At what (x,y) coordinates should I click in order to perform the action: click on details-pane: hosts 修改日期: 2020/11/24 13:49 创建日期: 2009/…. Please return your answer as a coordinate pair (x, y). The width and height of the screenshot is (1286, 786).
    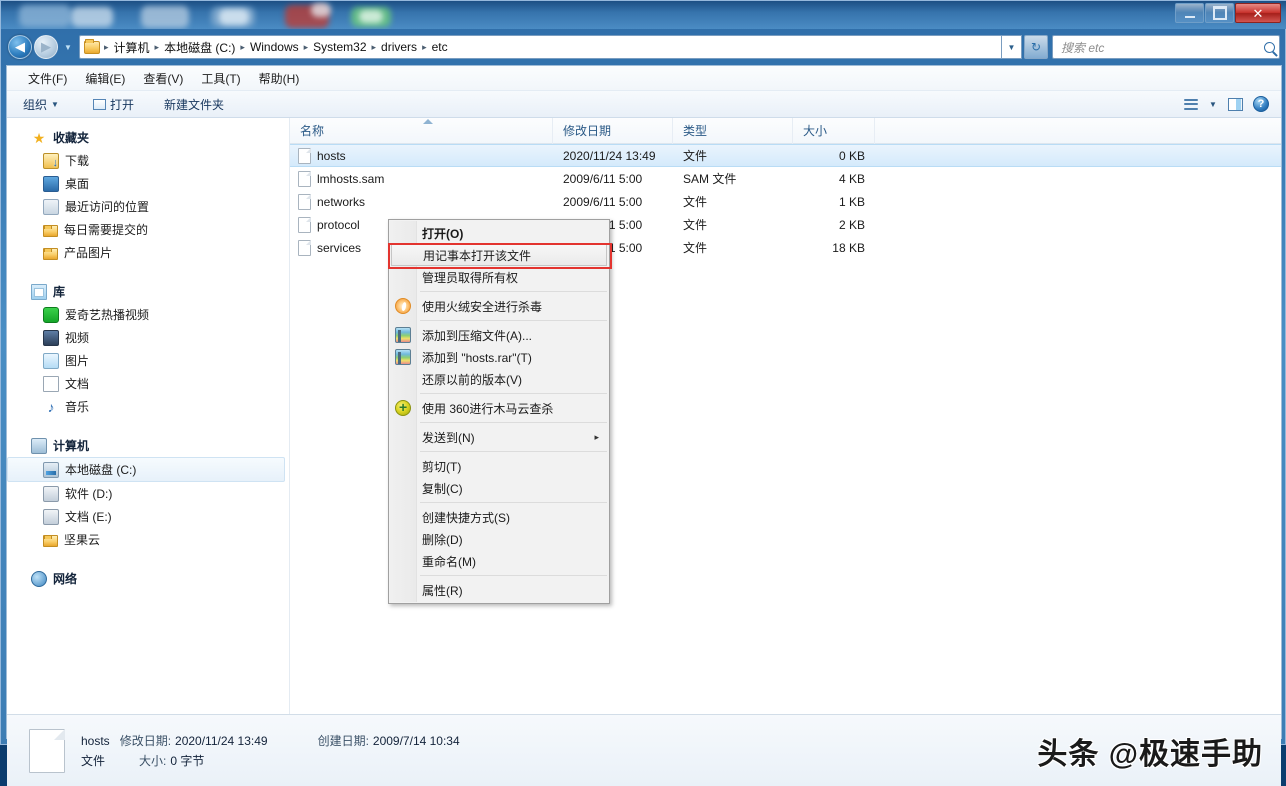
    Looking at the image, I should click on (644, 750).